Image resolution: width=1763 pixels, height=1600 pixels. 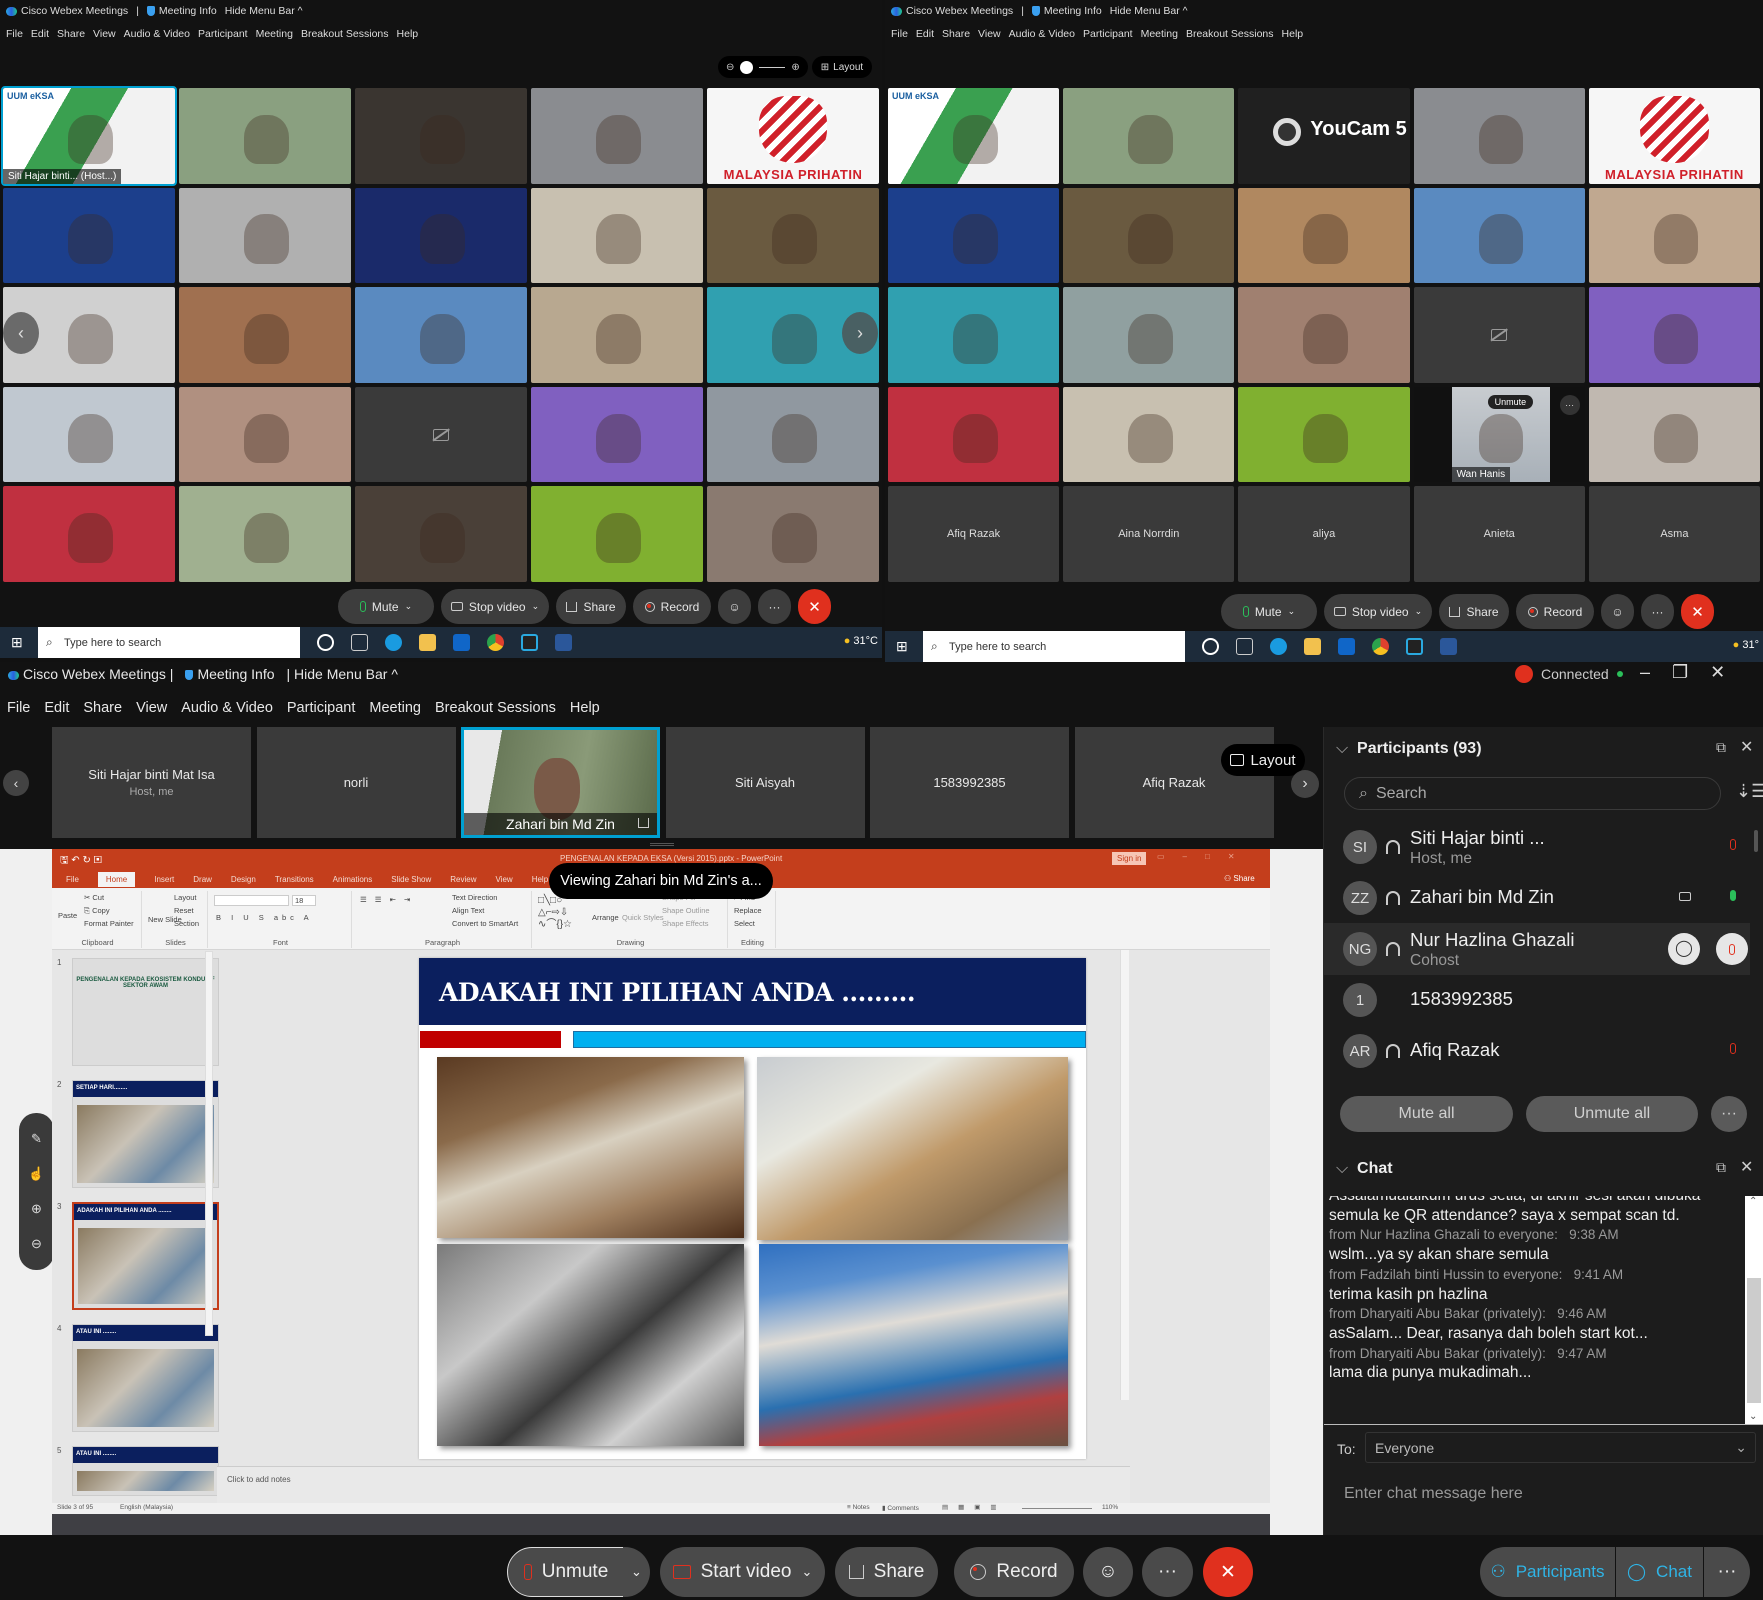 I want to click on hide-menu-bar-button: | Hide Menu Bar ^, so click(x=342, y=674).